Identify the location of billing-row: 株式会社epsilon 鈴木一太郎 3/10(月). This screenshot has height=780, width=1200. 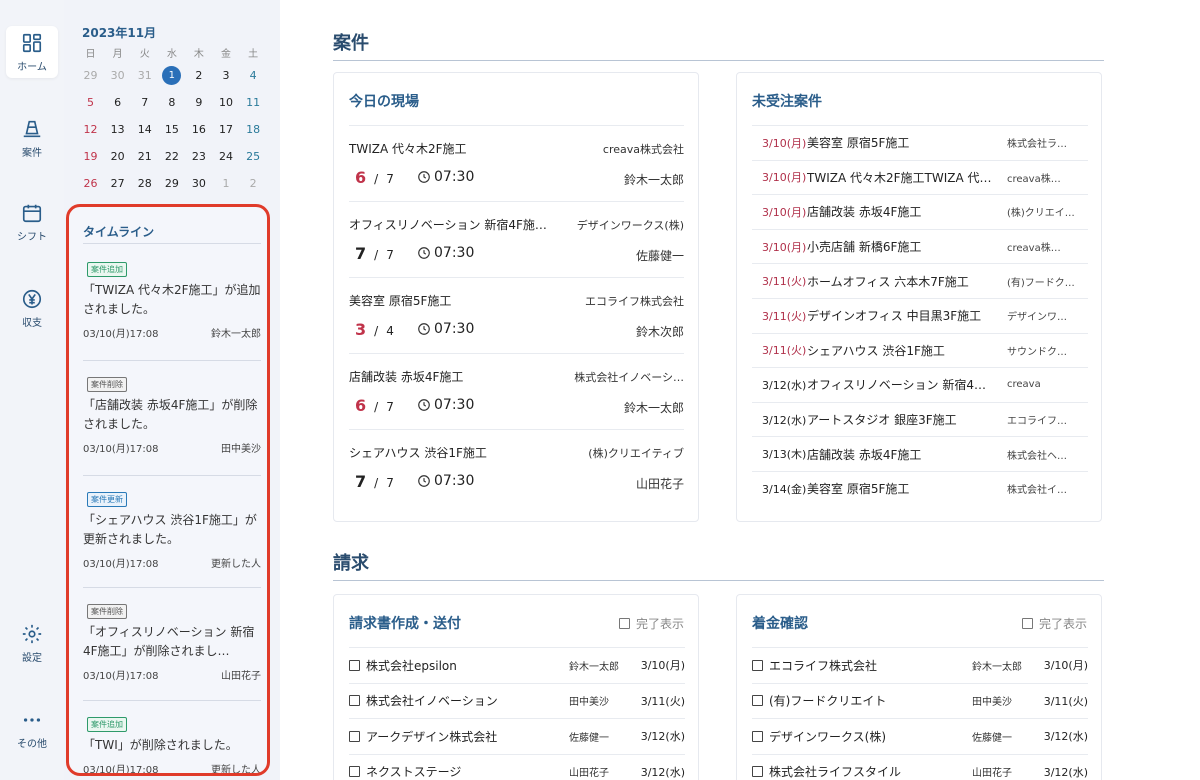
(517, 665).